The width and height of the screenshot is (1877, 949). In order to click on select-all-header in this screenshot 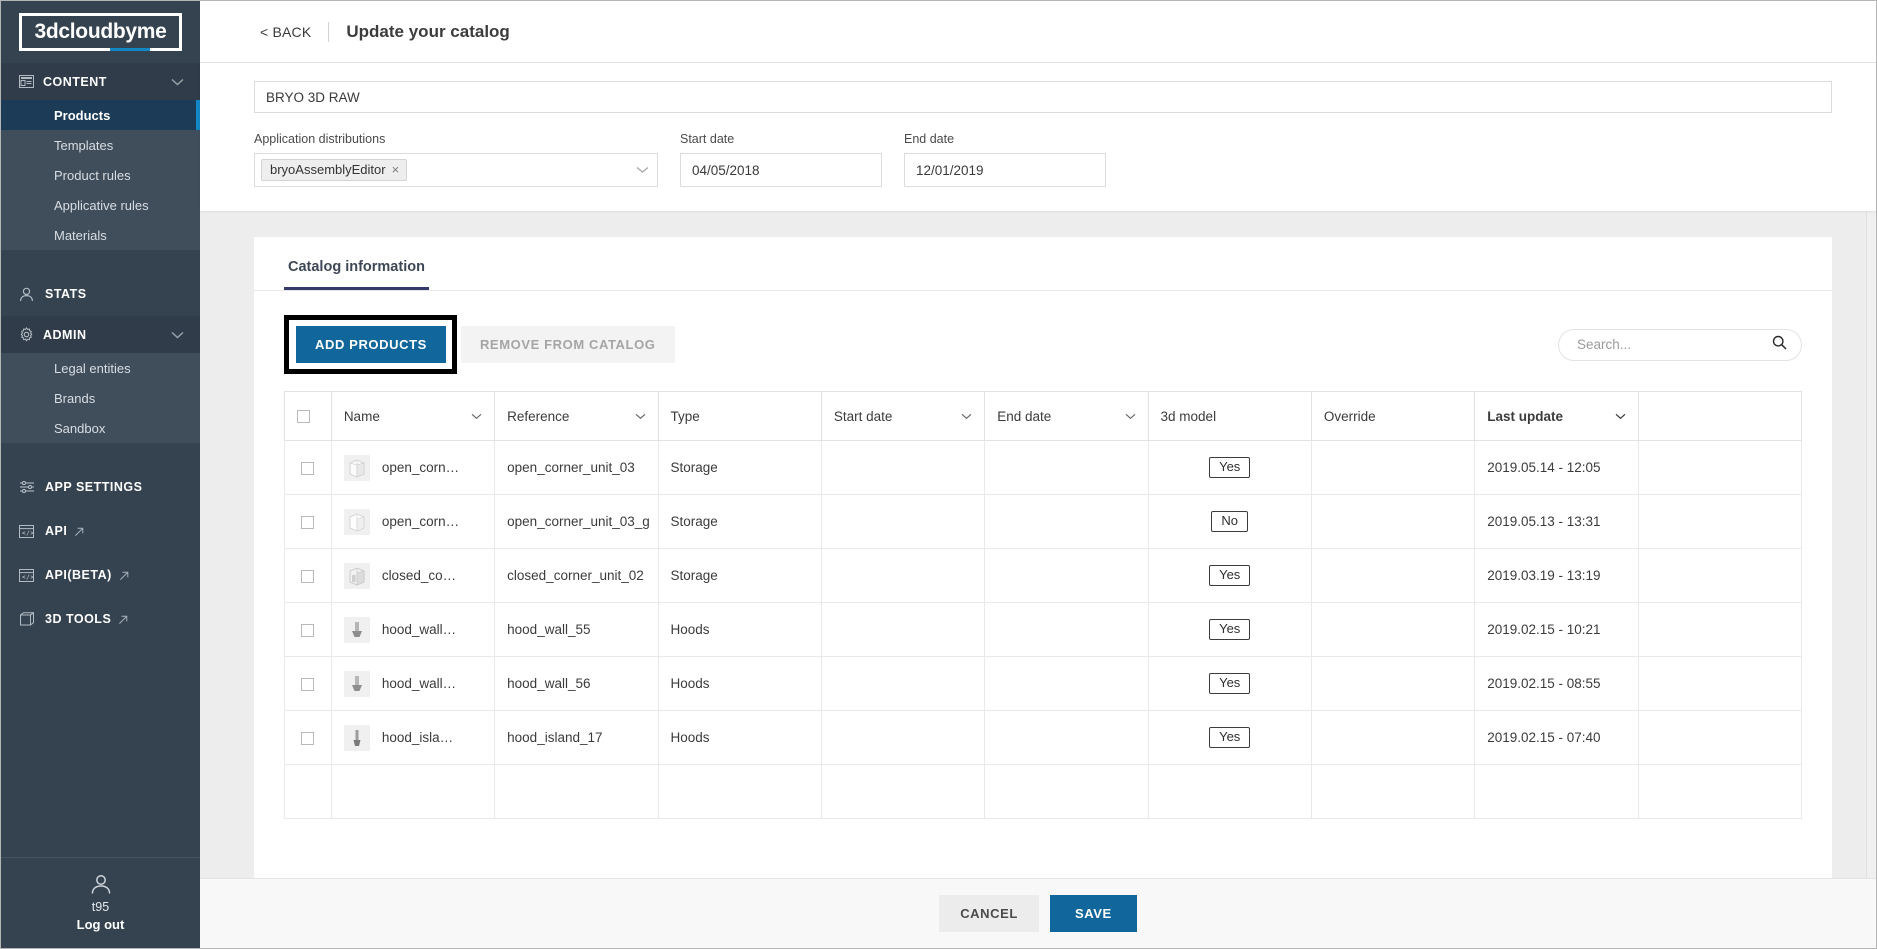, I will do `click(308, 416)`.